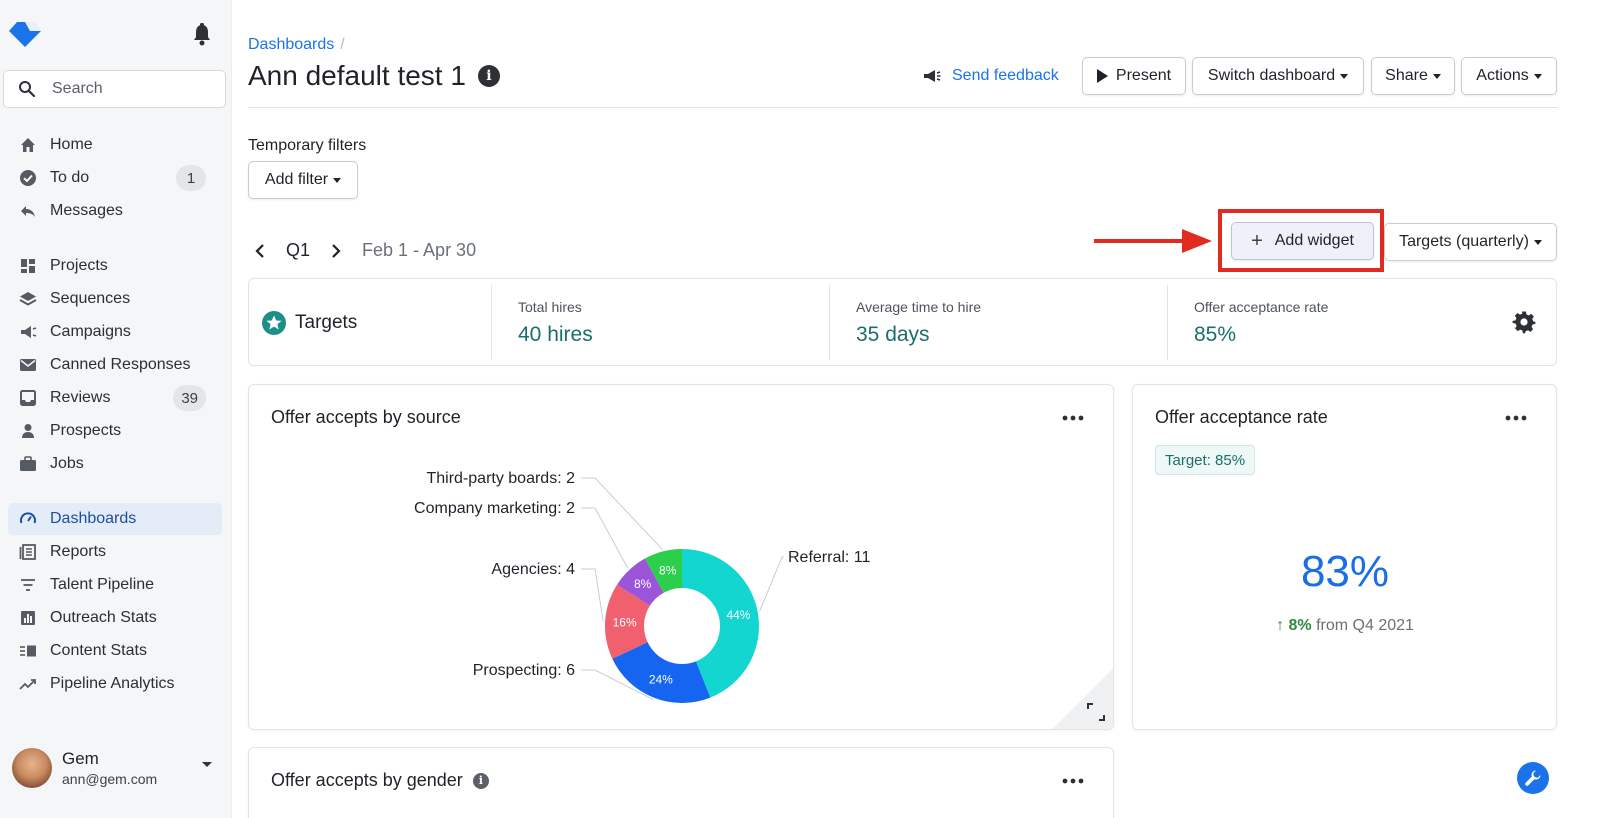 Image resolution: width=1600 pixels, height=818 pixels. What do you see at coordinates (70, 177) in the screenshot?
I see `sidebar-item-label: To do` at bounding box center [70, 177].